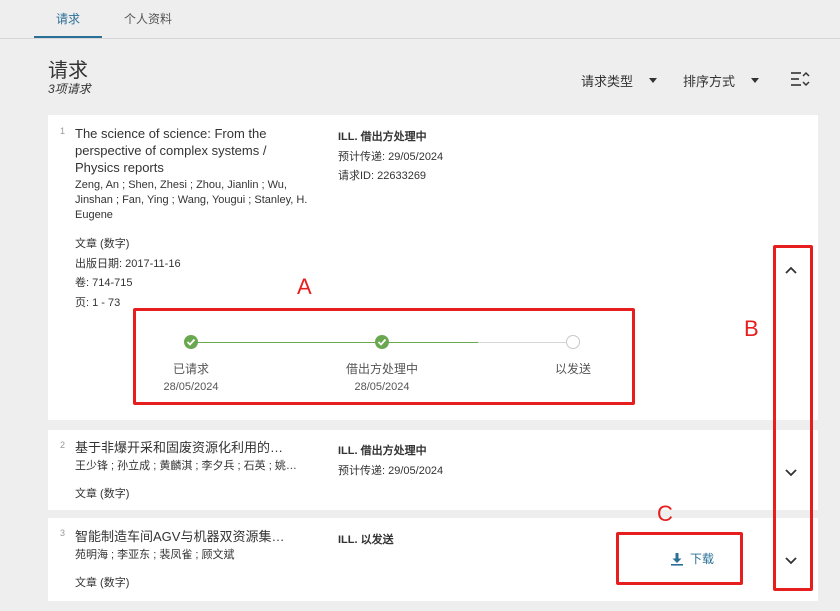 This screenshot has width=840, height=611. What do you see at coordinates (384, 356) in the screenshot?
I see `annotation-box-a` at bounding box center [384, 356].